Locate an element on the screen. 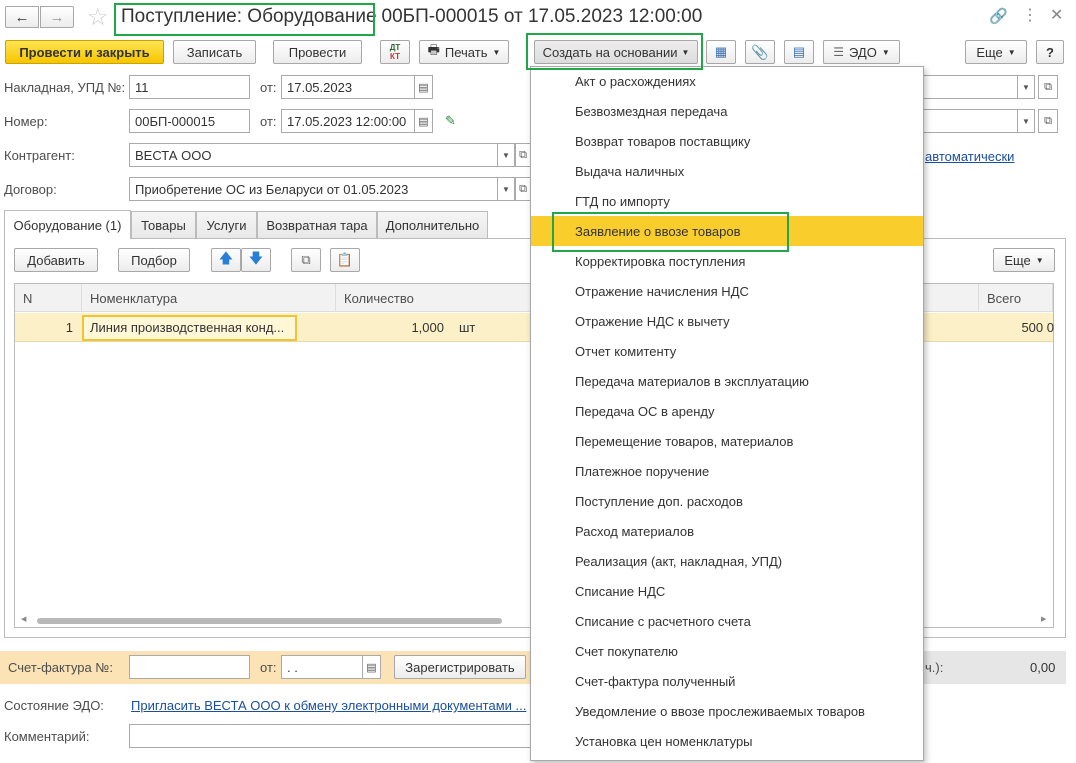 This screenshot has width=1076, height=763. structure-button: ▦ is located at coordinates (721, 52).